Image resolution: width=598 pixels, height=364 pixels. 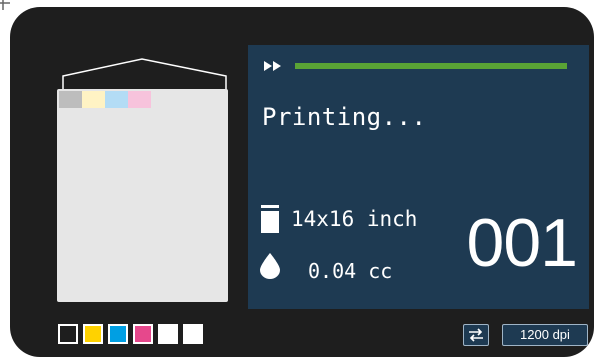 What do you see at coordinates (354, 219) in the screenshot?
I see `media-size-text: 14x16 inch` at bounding box center [354, 219].